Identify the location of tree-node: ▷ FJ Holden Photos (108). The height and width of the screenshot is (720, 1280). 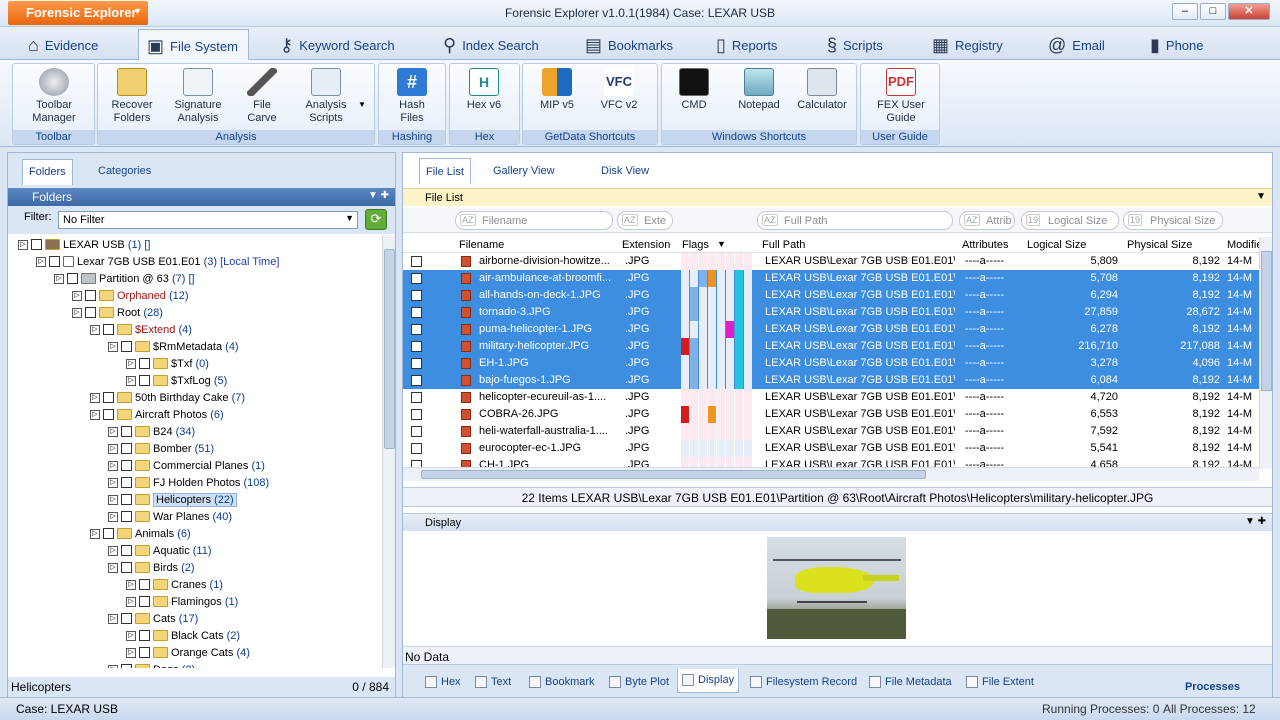
(188, 482).